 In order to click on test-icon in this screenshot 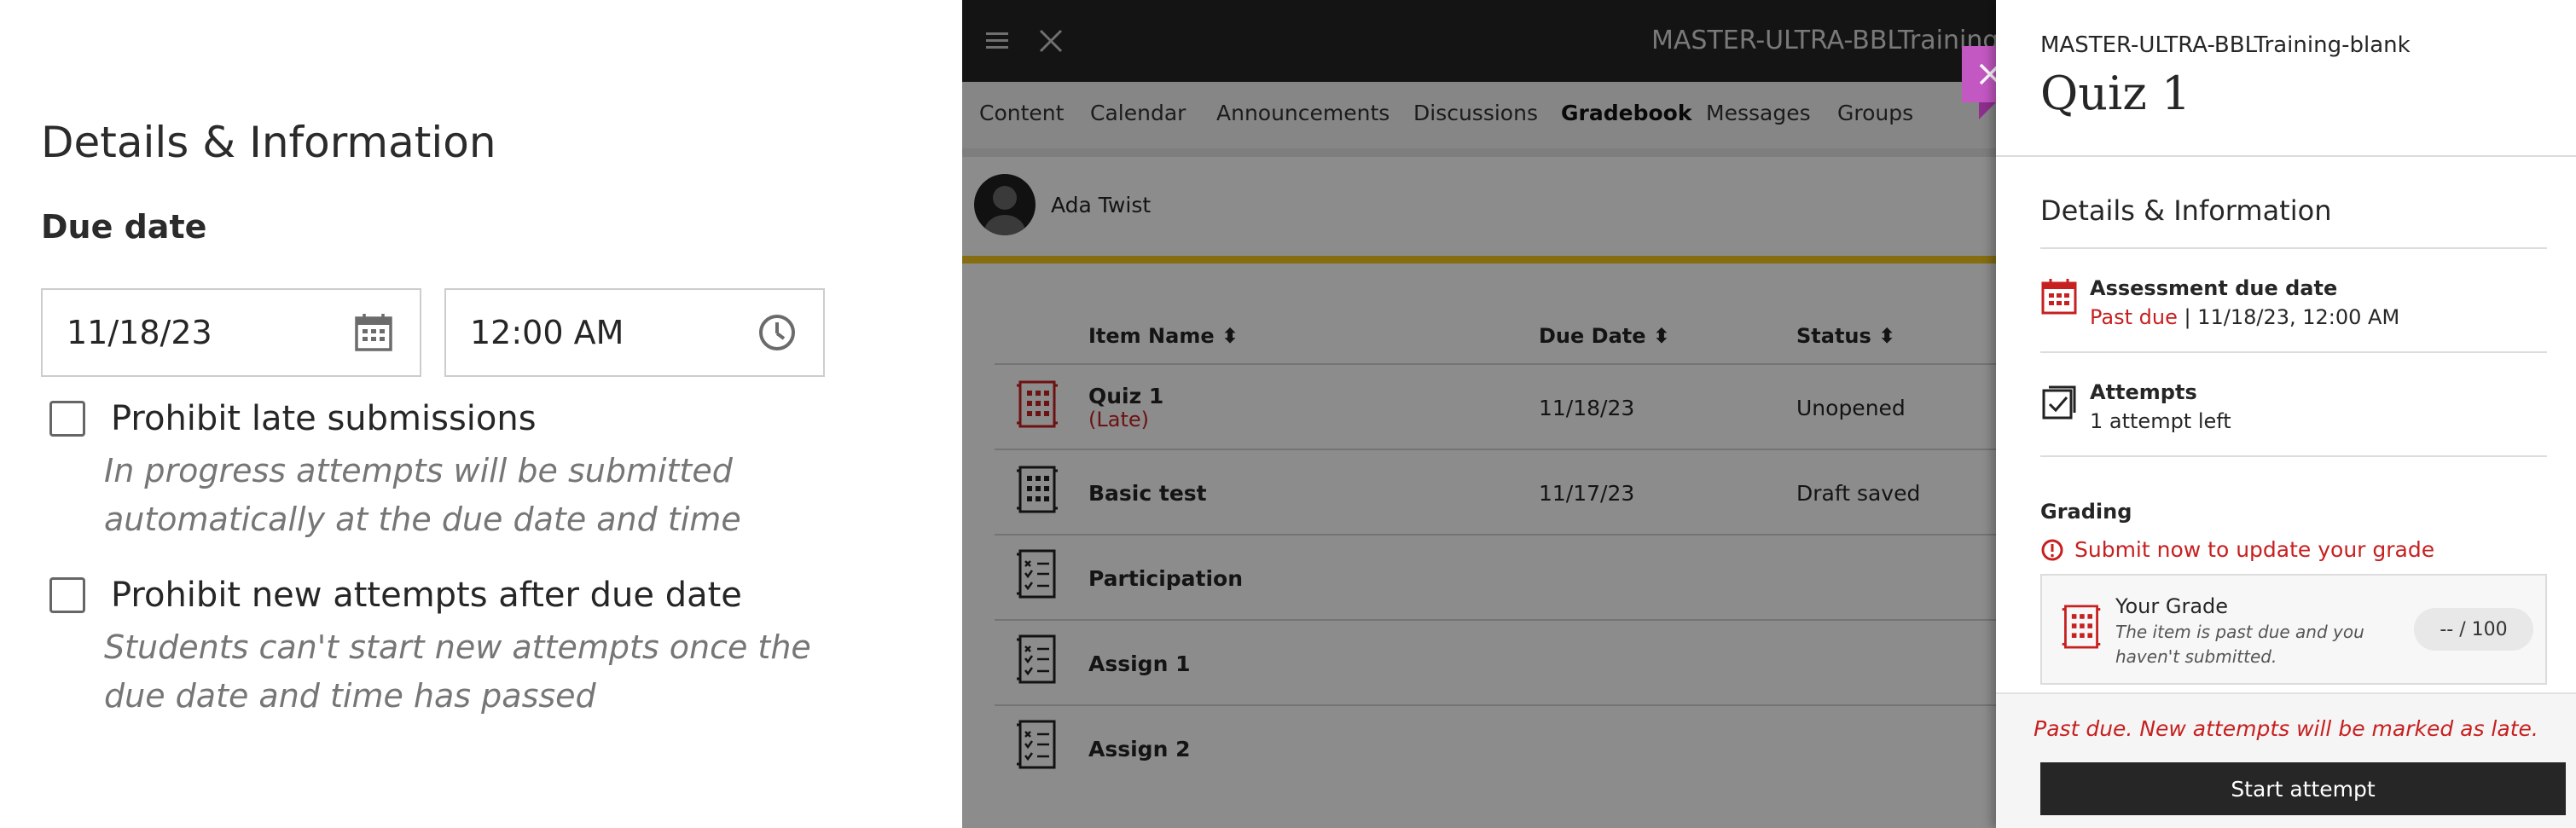, I will do `click(2081, 628)`.